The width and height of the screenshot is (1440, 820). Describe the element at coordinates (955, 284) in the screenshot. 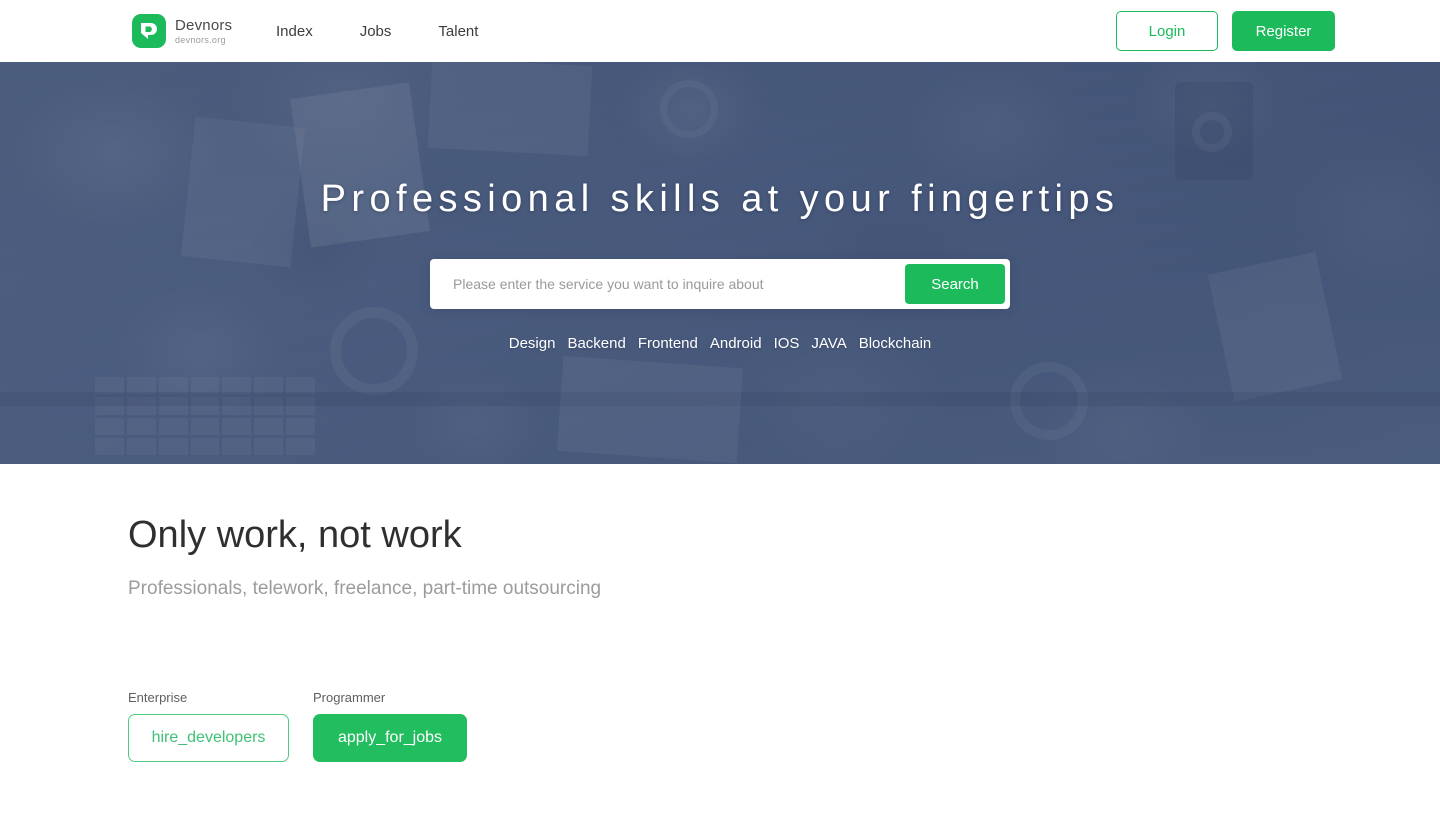

I see `search-button: Search` at that location.